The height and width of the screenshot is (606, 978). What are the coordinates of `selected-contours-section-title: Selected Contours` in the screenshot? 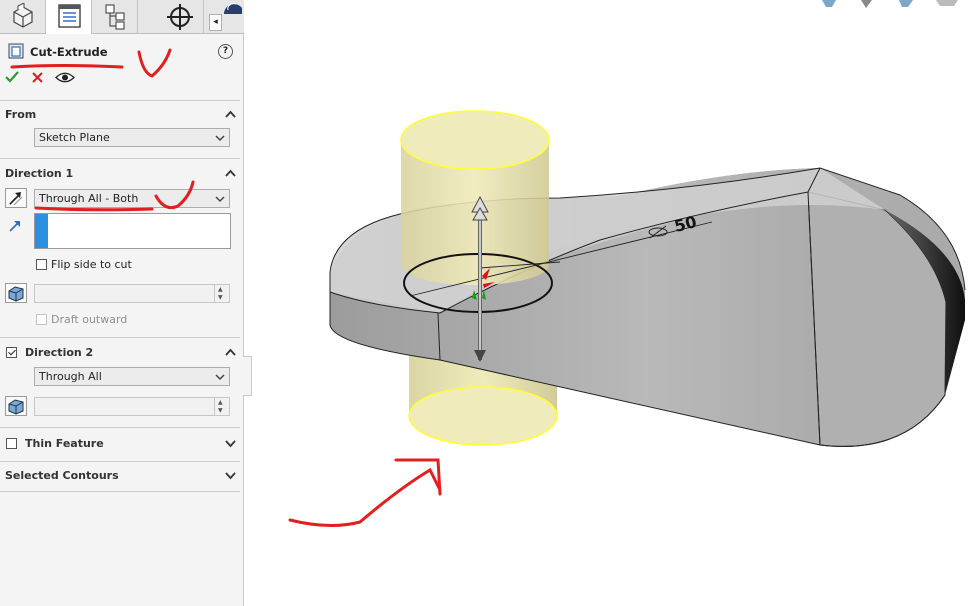 It's located at (62, 475).